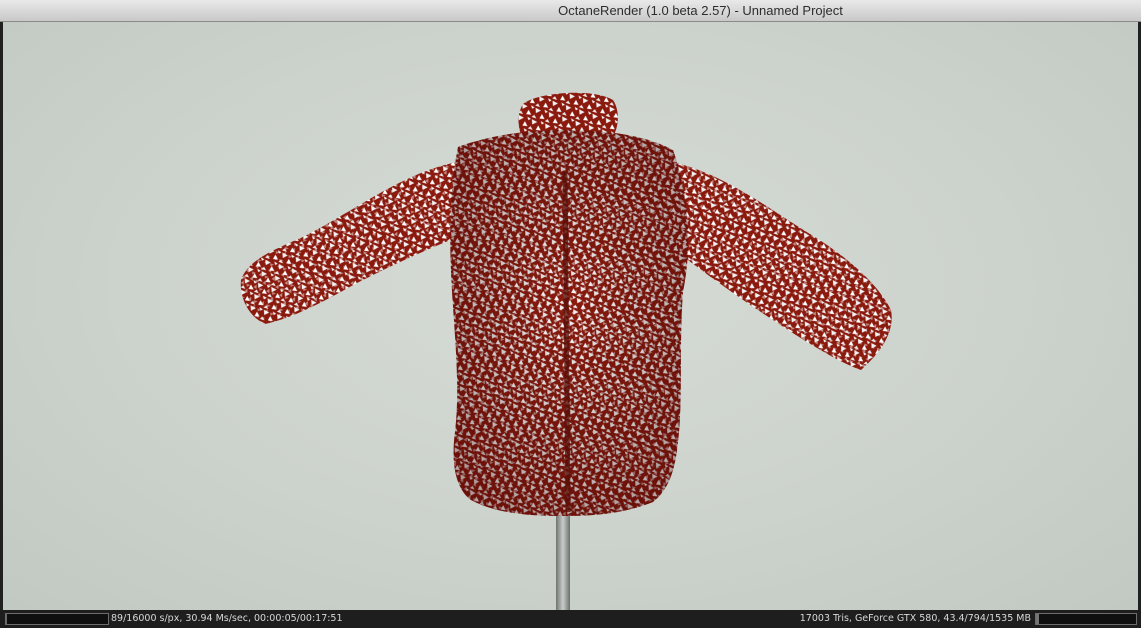 The height and width of the screenshot is (628, 1141). I want to click on render-progress-bar, so click(57, 619).